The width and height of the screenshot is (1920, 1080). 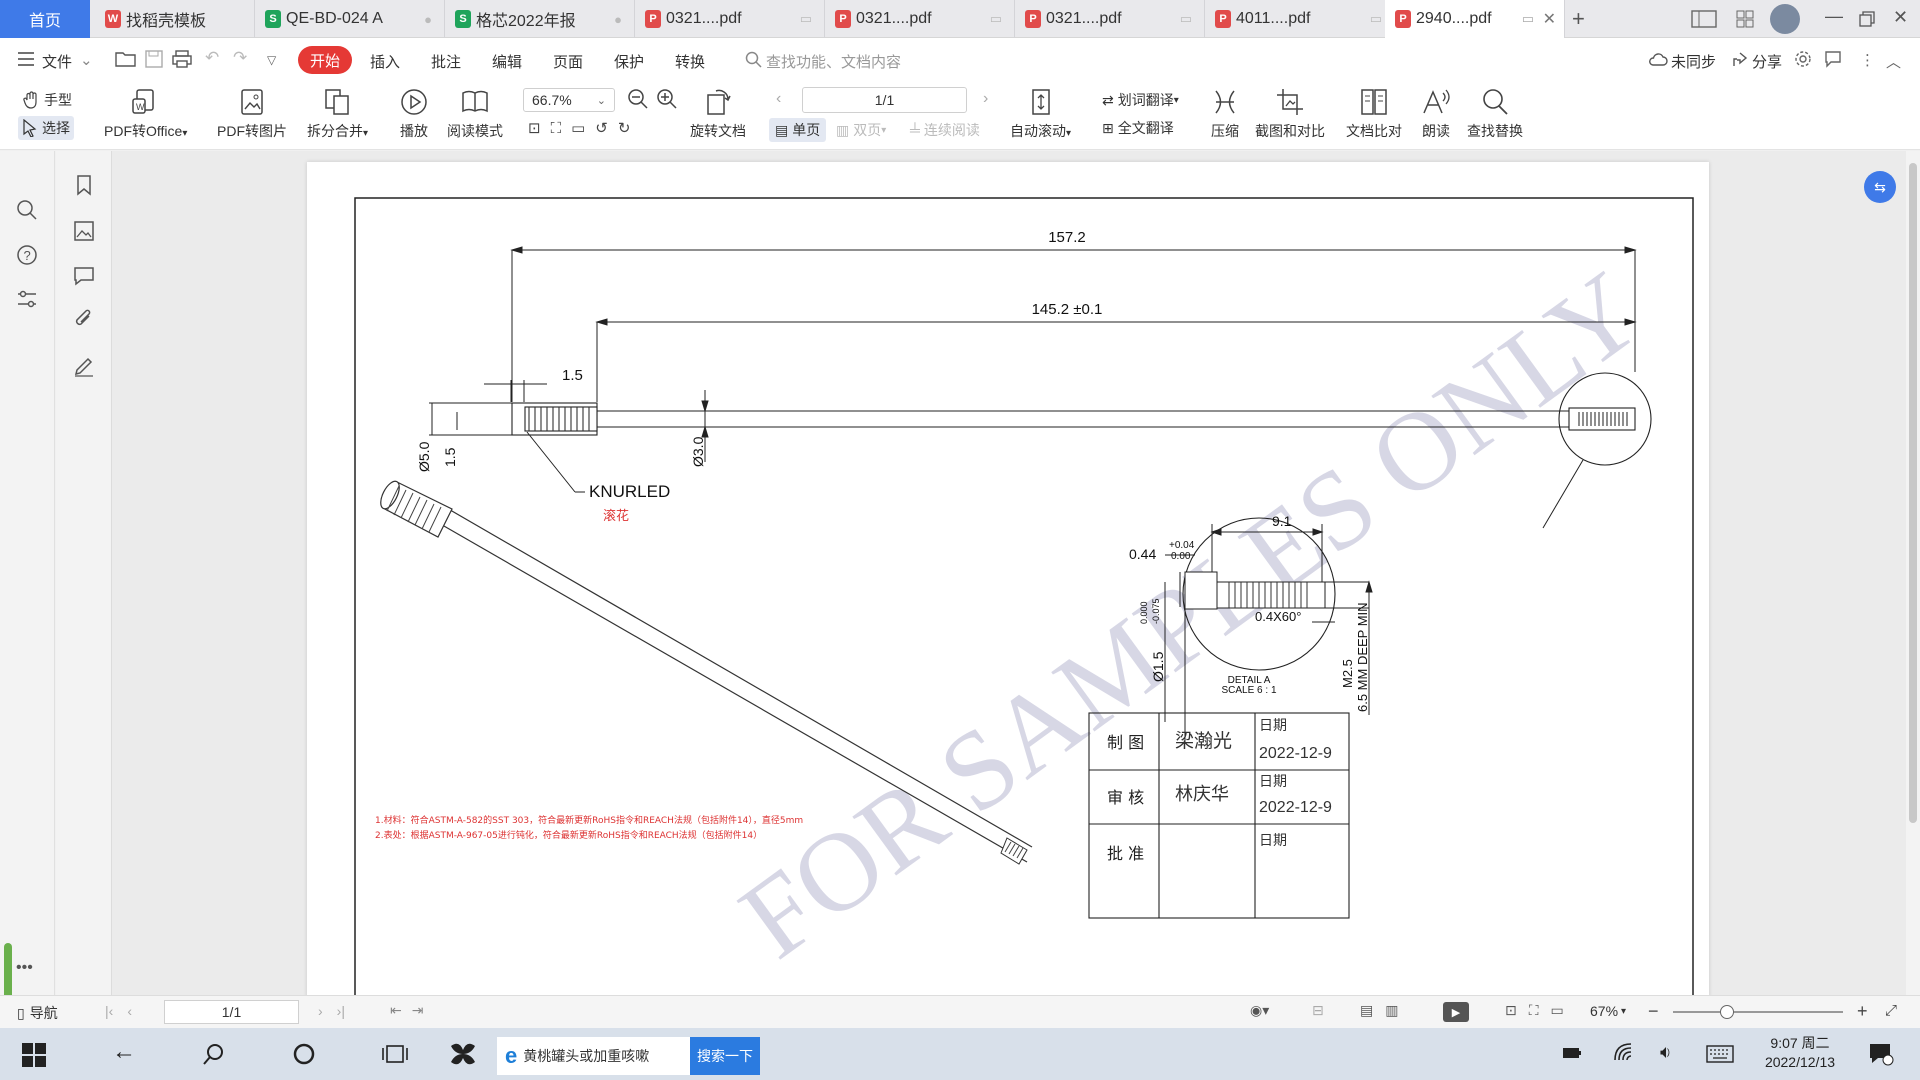 I want to click on more-options-icon: •••, so click(x=24, y=968).